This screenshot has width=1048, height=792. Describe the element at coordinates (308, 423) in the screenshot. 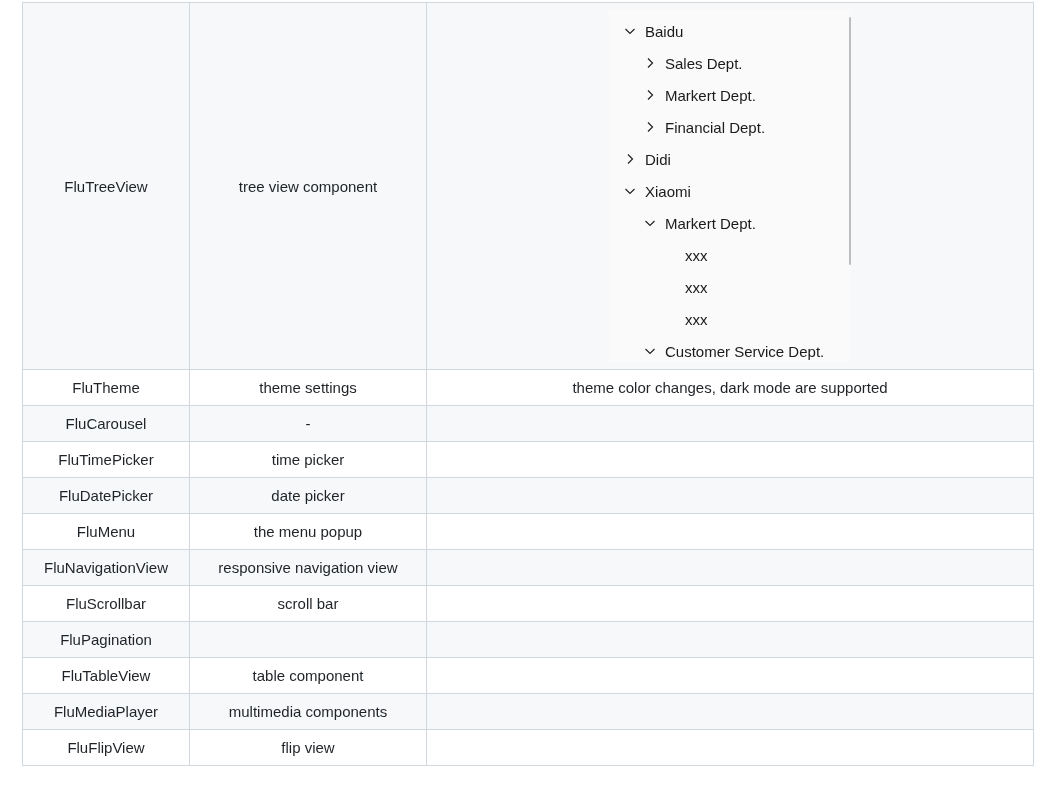

I see `table-cell: -` at that location.